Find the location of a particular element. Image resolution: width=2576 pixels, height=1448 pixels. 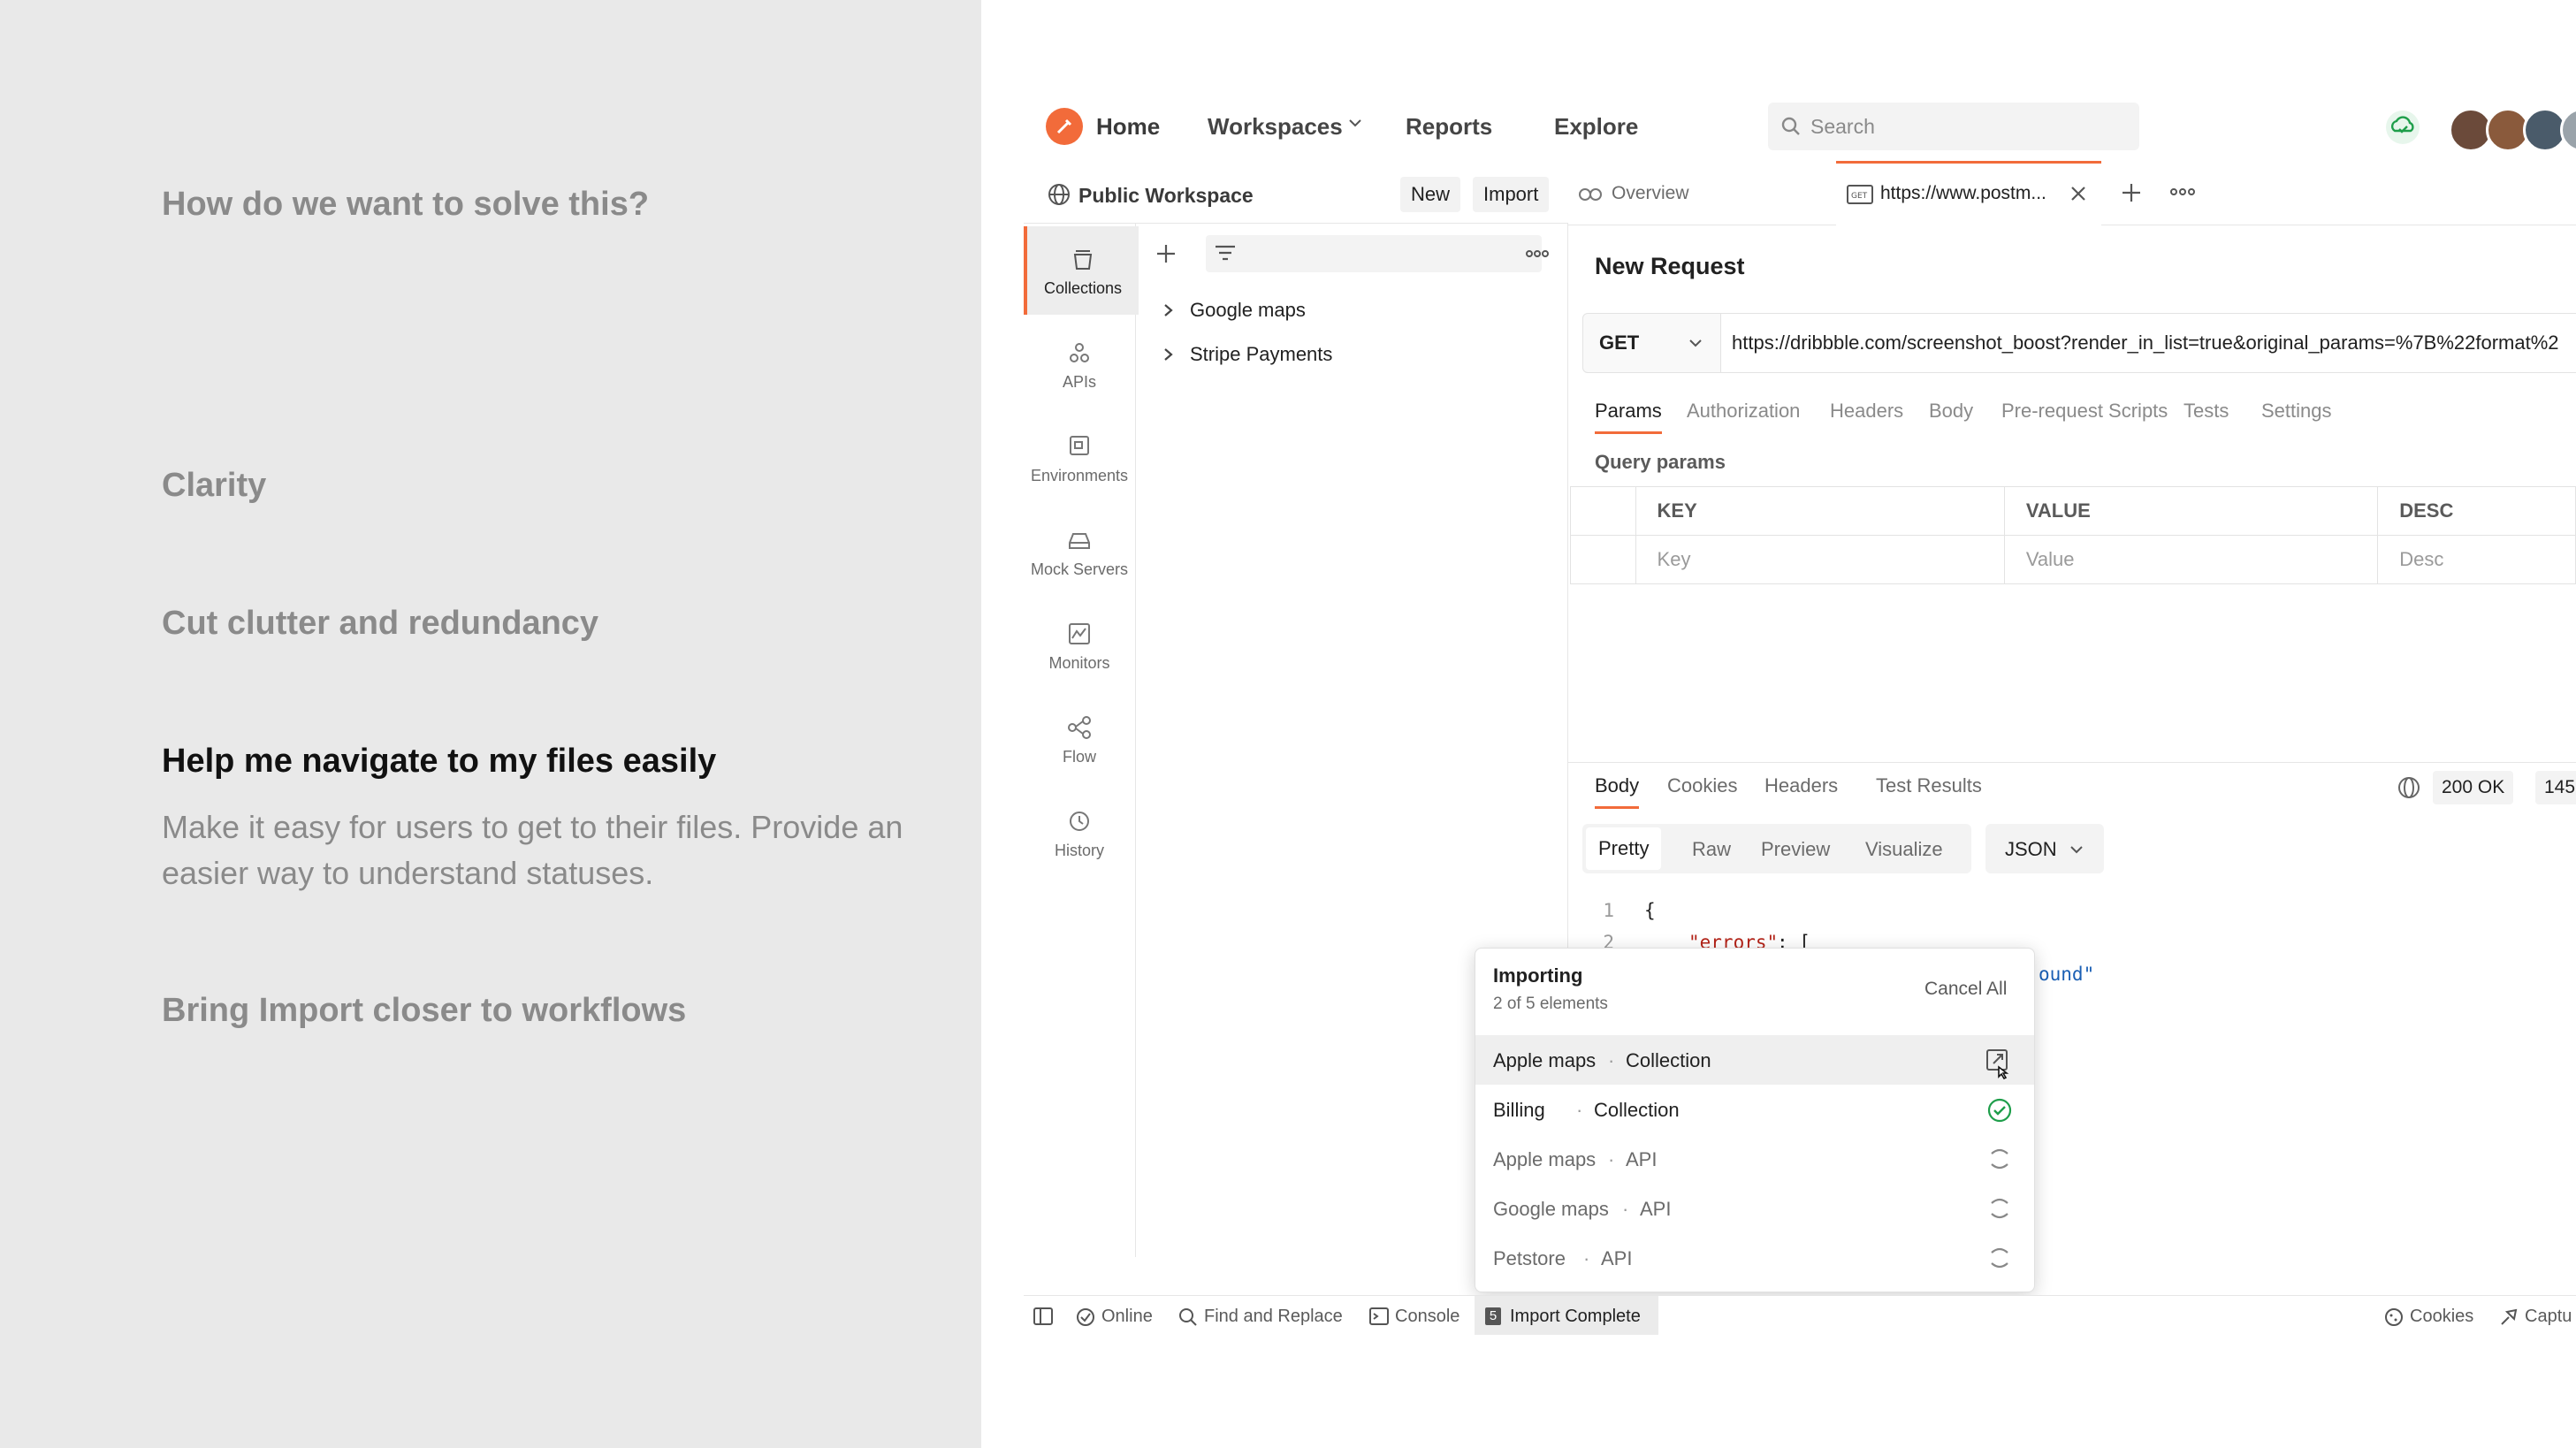

search-placeholder: Search is located at coordinates (1842, 126).